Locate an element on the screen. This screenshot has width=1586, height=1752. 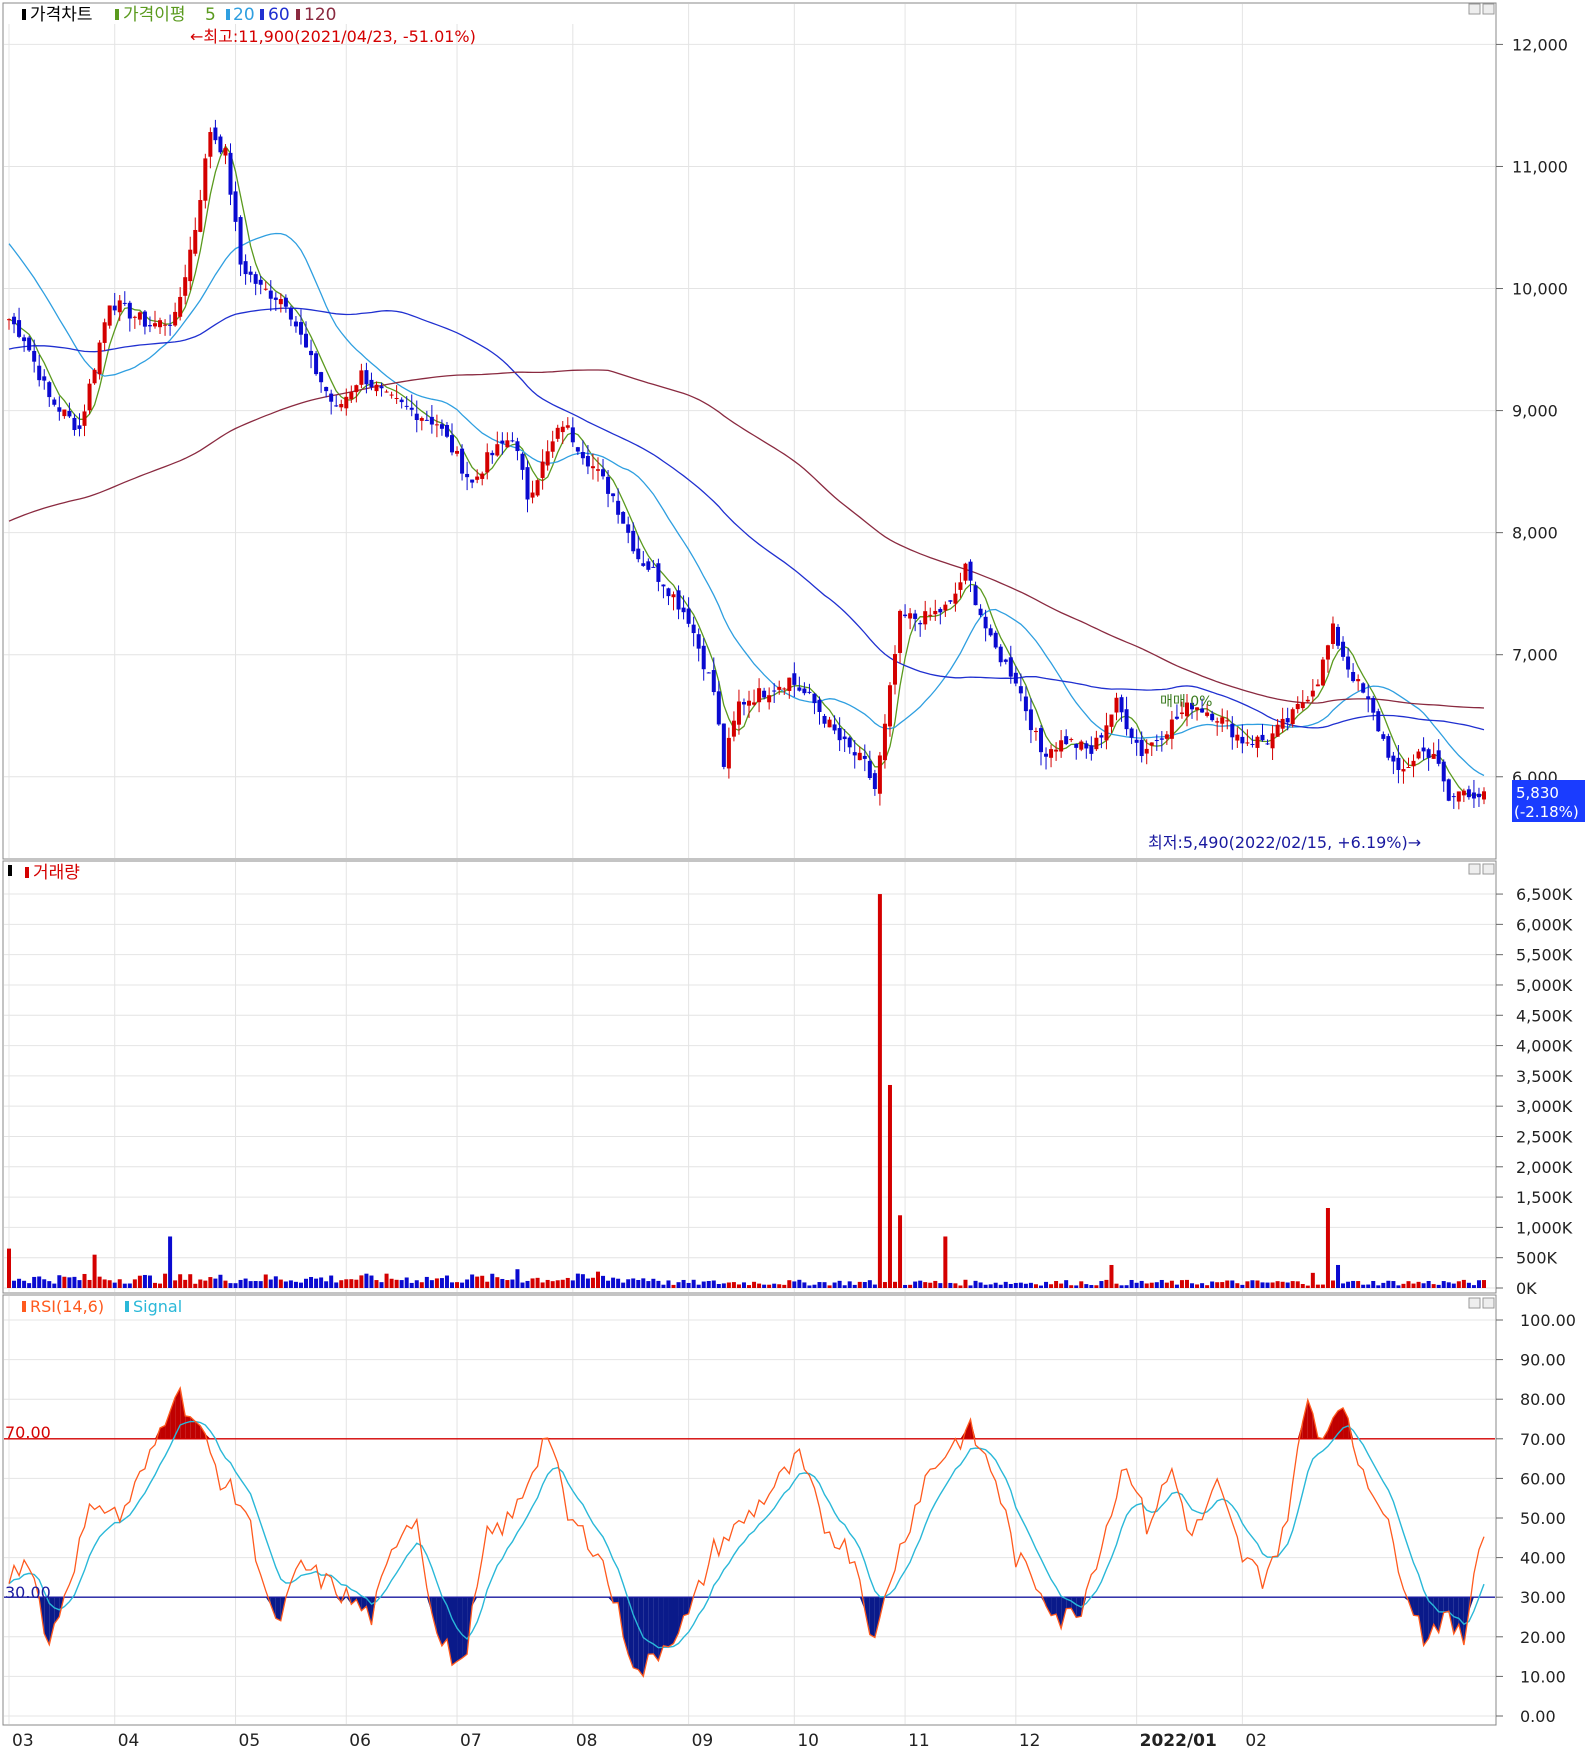
y-tick-label: 11,000 is located at coordinates (1540, 166).